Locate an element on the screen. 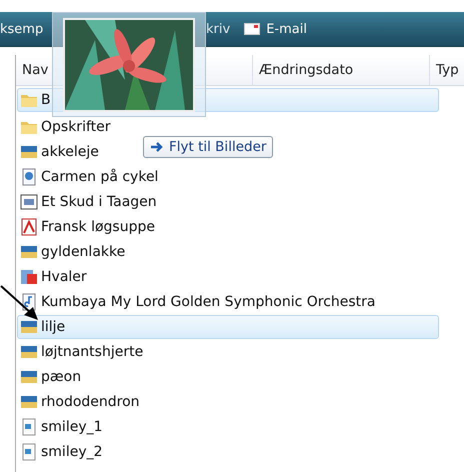 The height and width of the screenshot is (472, 464). file-row: Opskrifter is located at coordinates (66, 127).